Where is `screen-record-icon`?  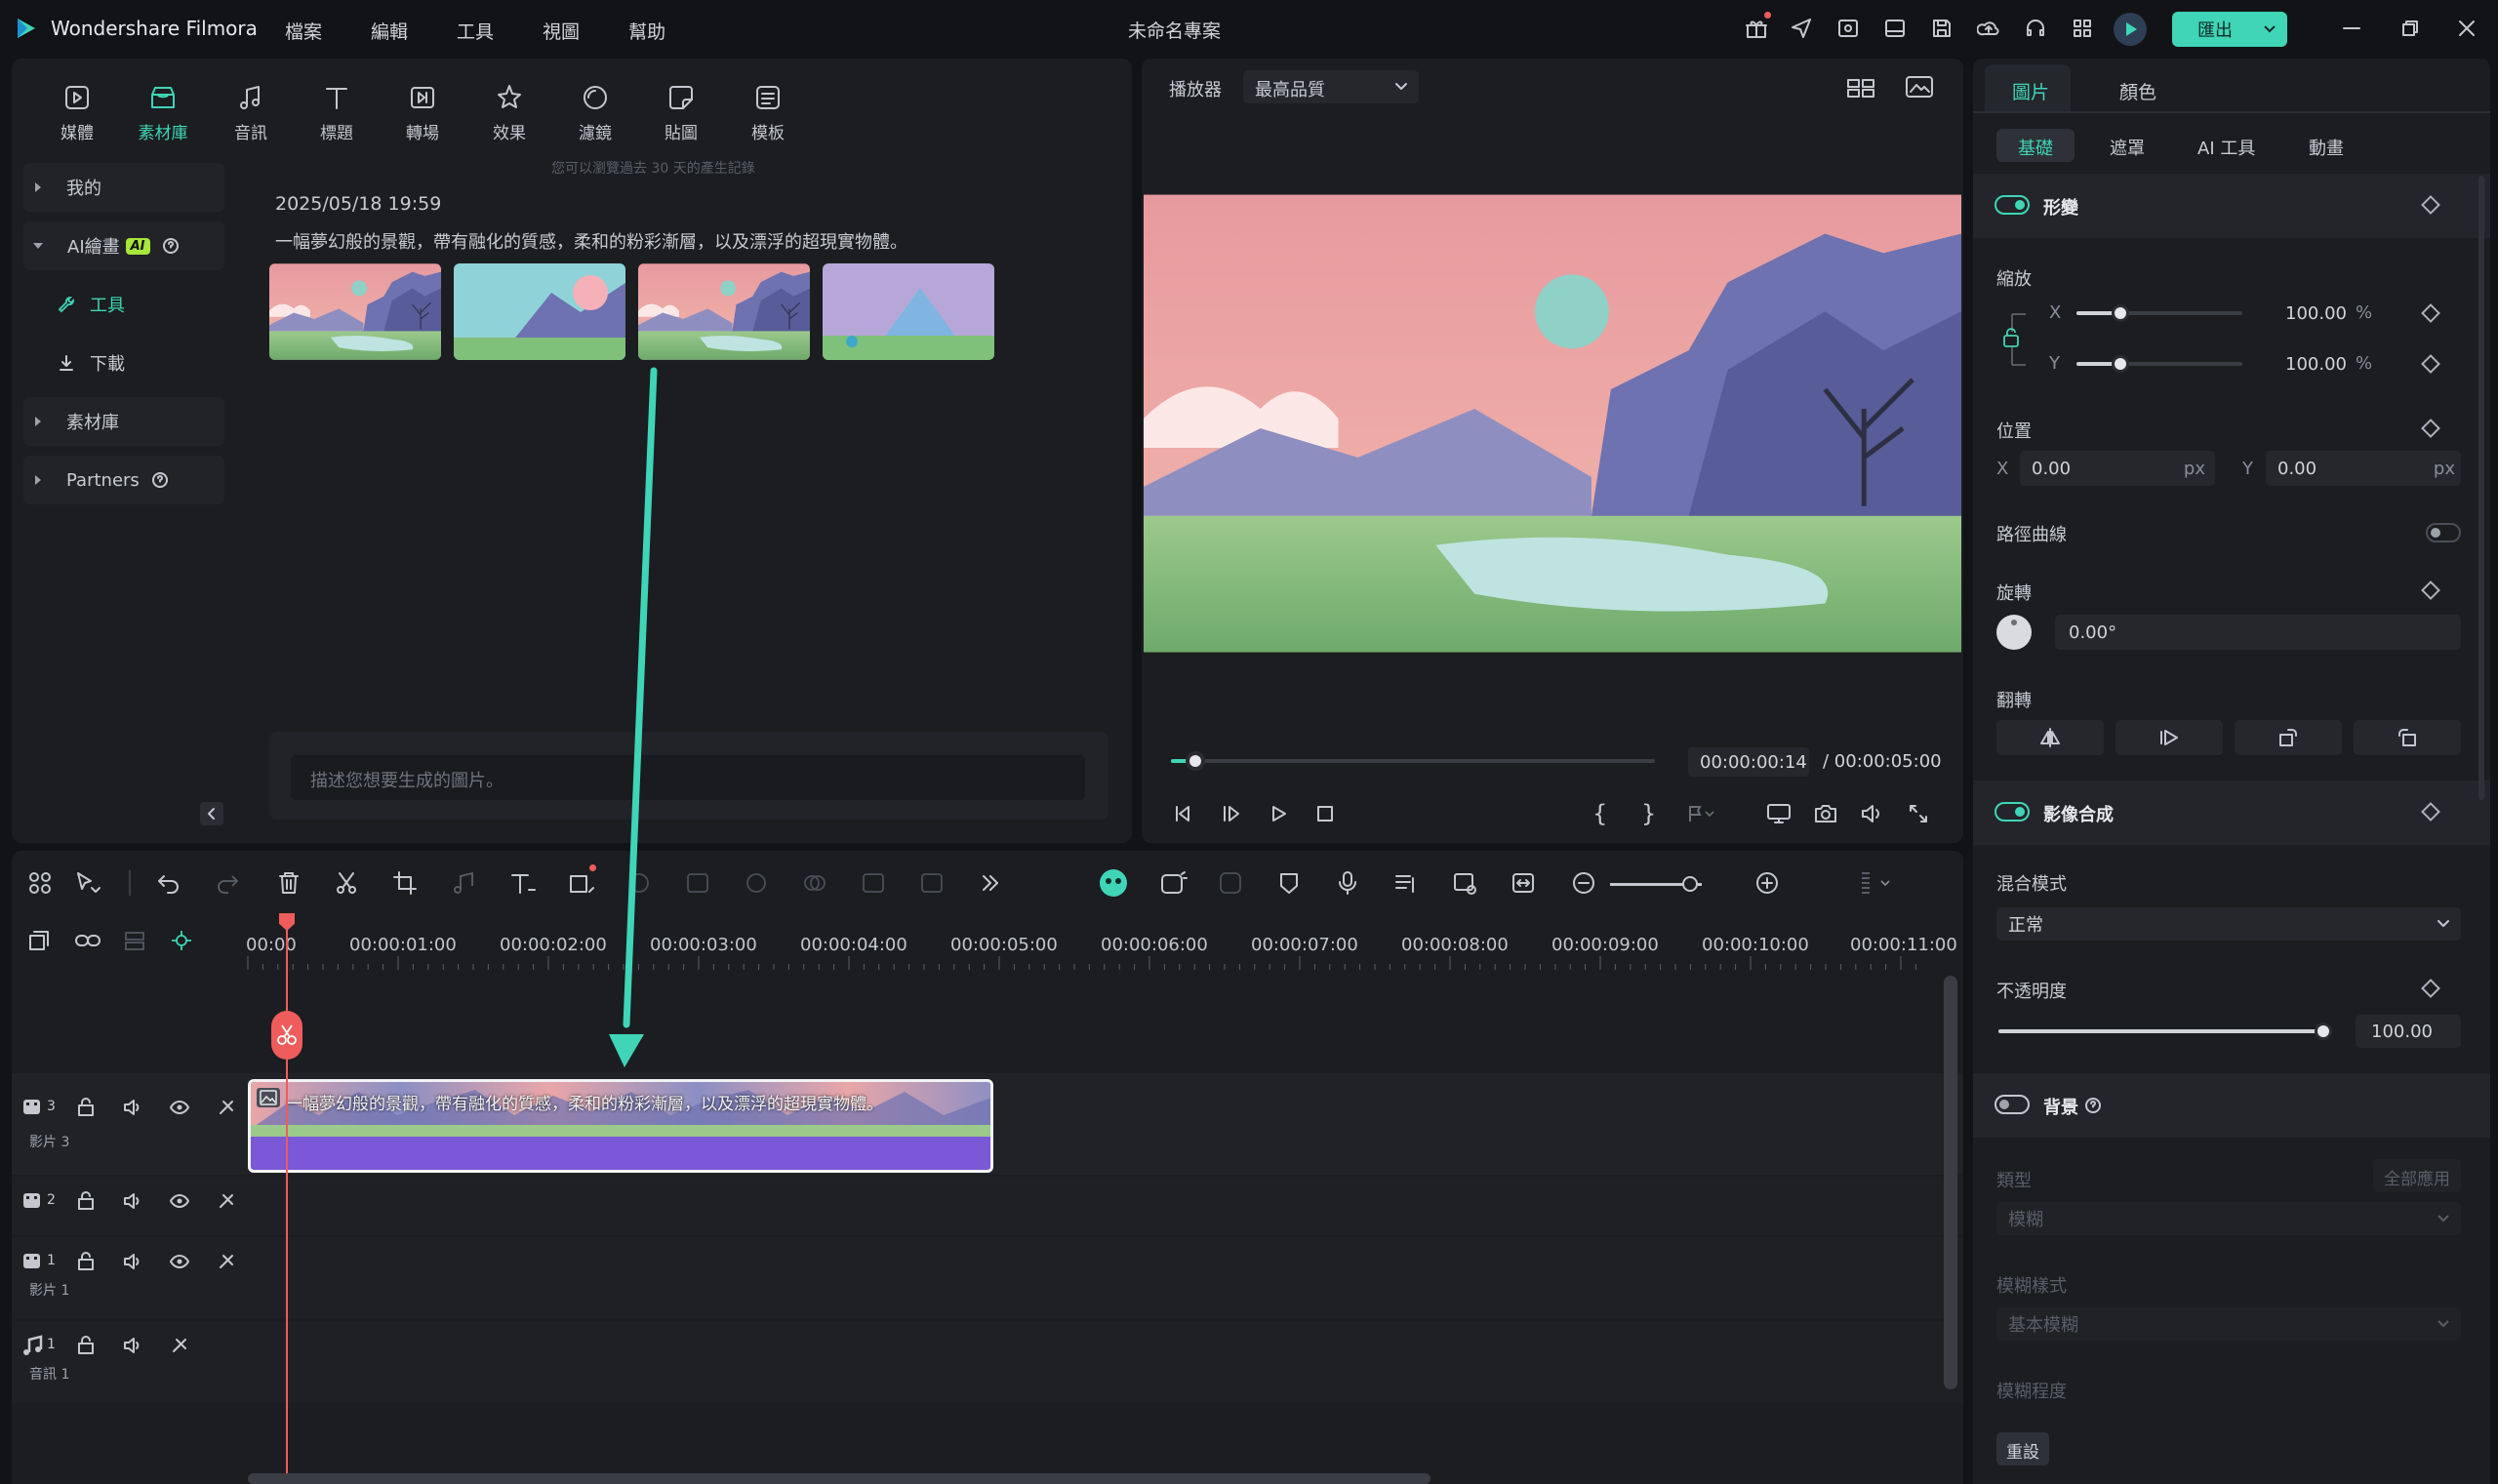
screen-record-icon is located at coordinates (1848, 28).